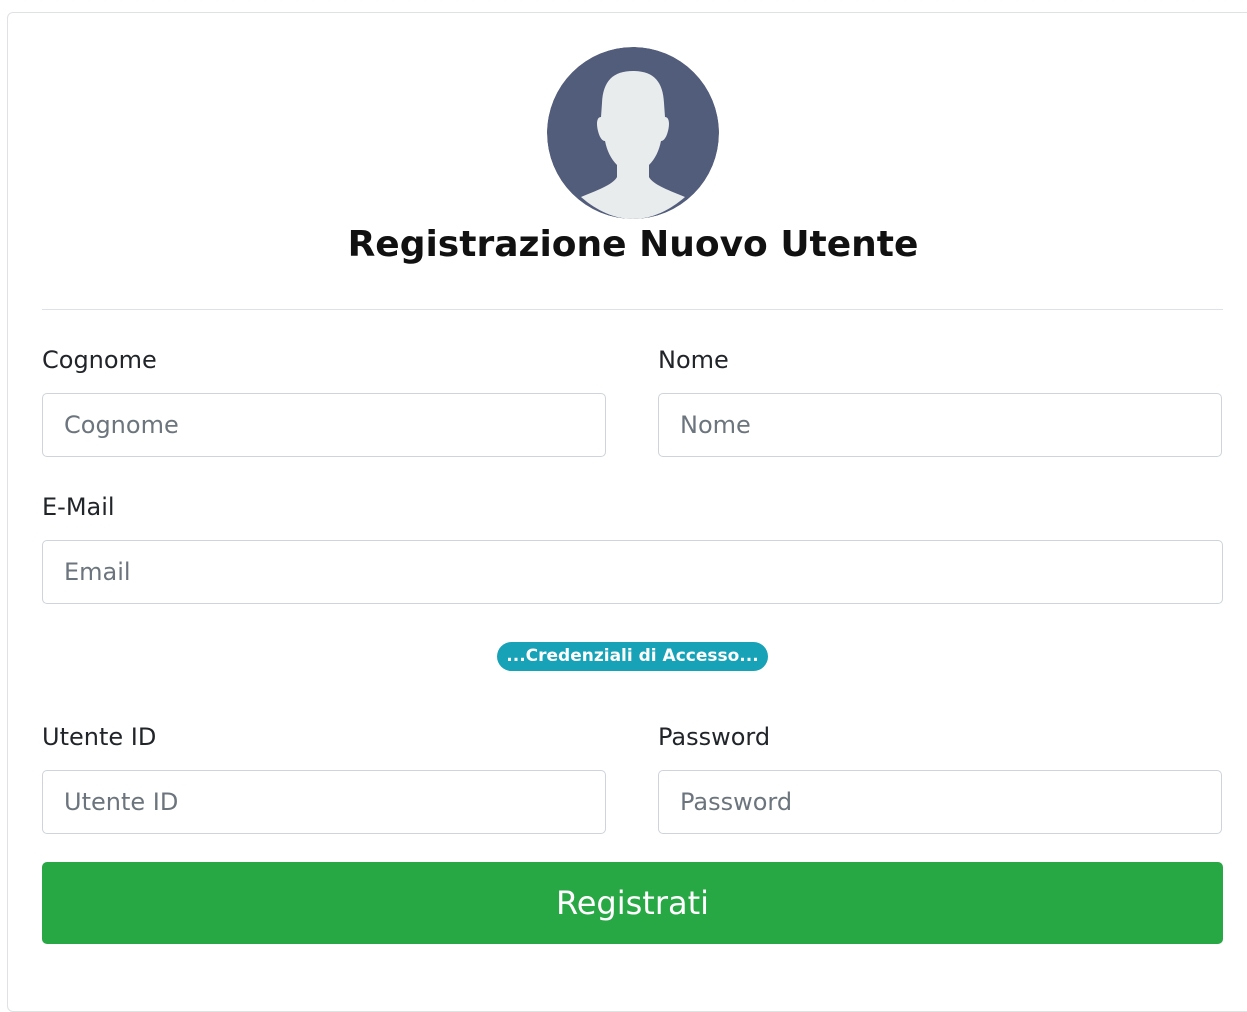 The image size is (1247, 1012). Describe the element at coordinates (324, 802) in the screenshot. I see `utente-id-input` at that location.